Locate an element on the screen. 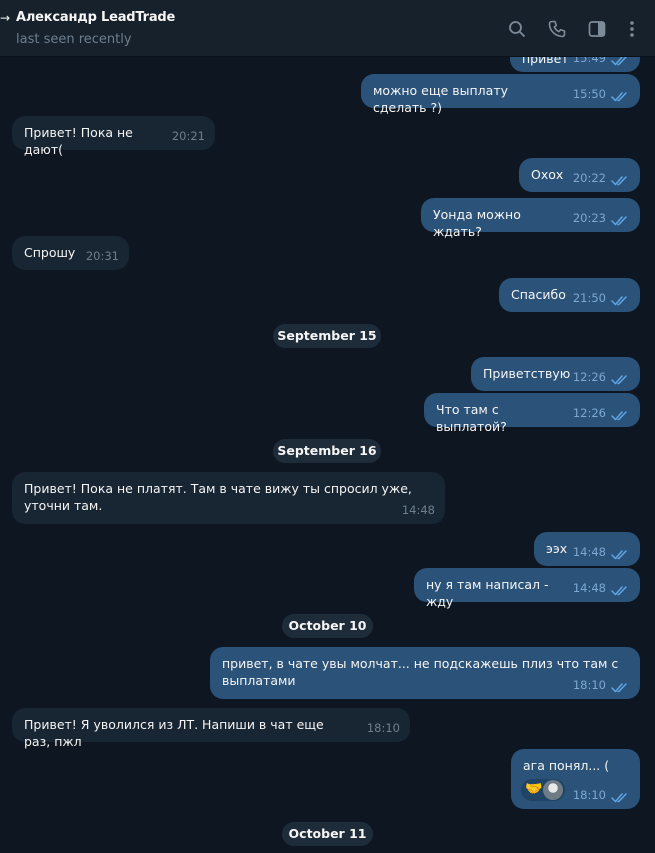 This screenshot has height=853, width=655. message-time: 20:23 is located at coordinates (589, 218).